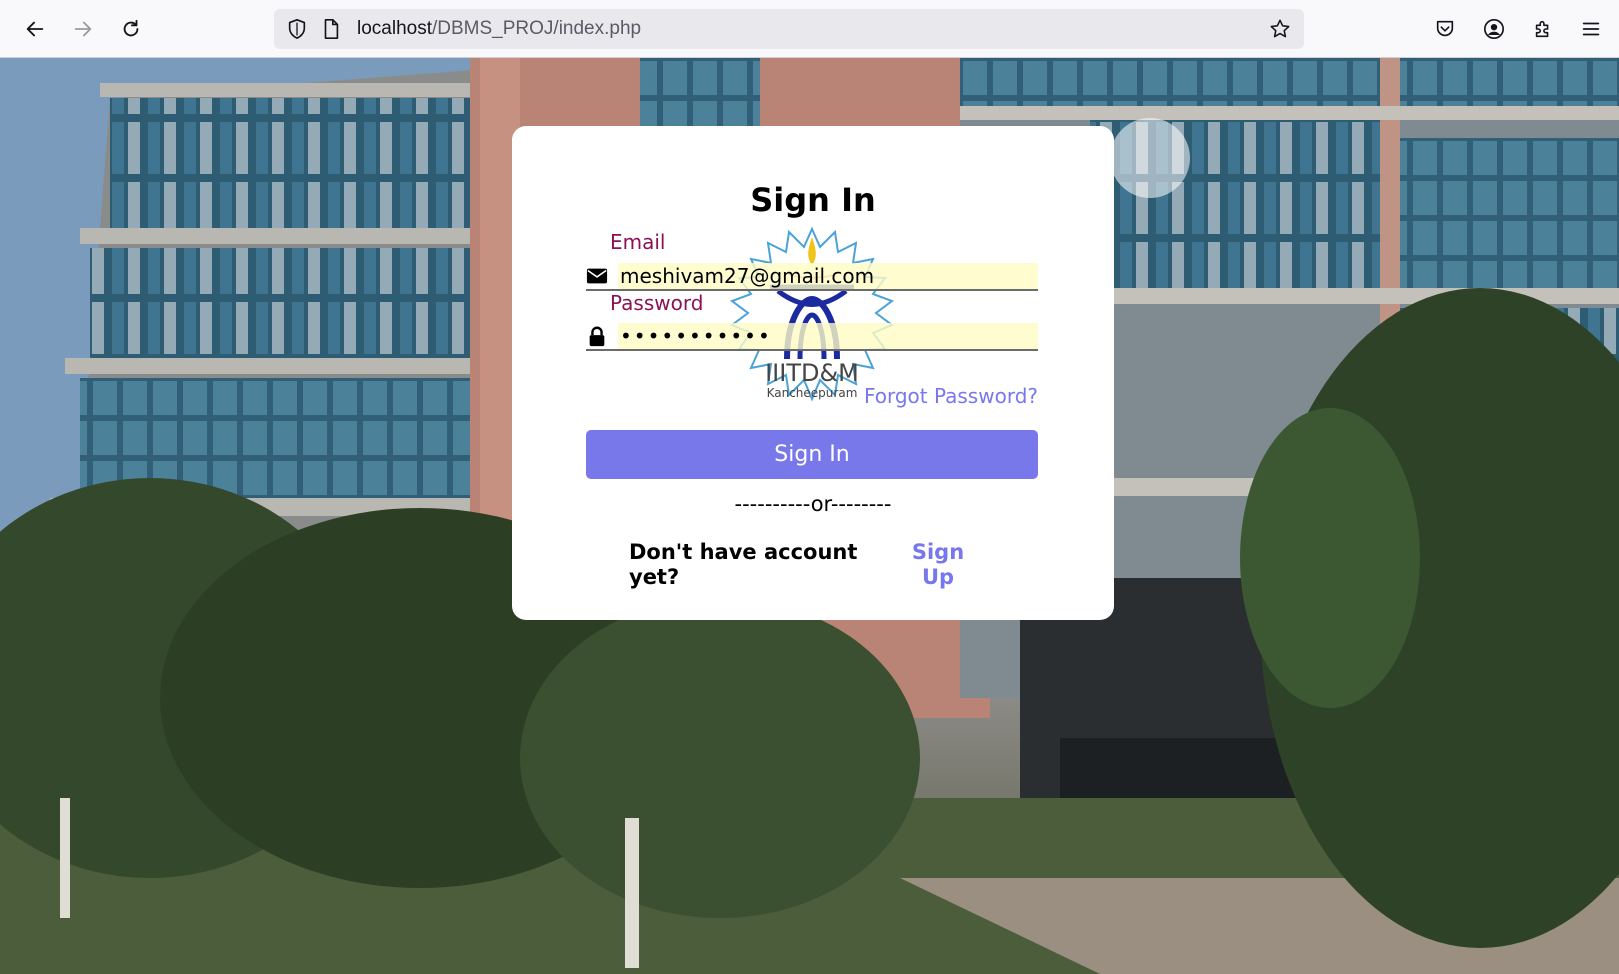 This screenshot has width=1619, height=974. I want to click on page-icon, so click(331, 29).